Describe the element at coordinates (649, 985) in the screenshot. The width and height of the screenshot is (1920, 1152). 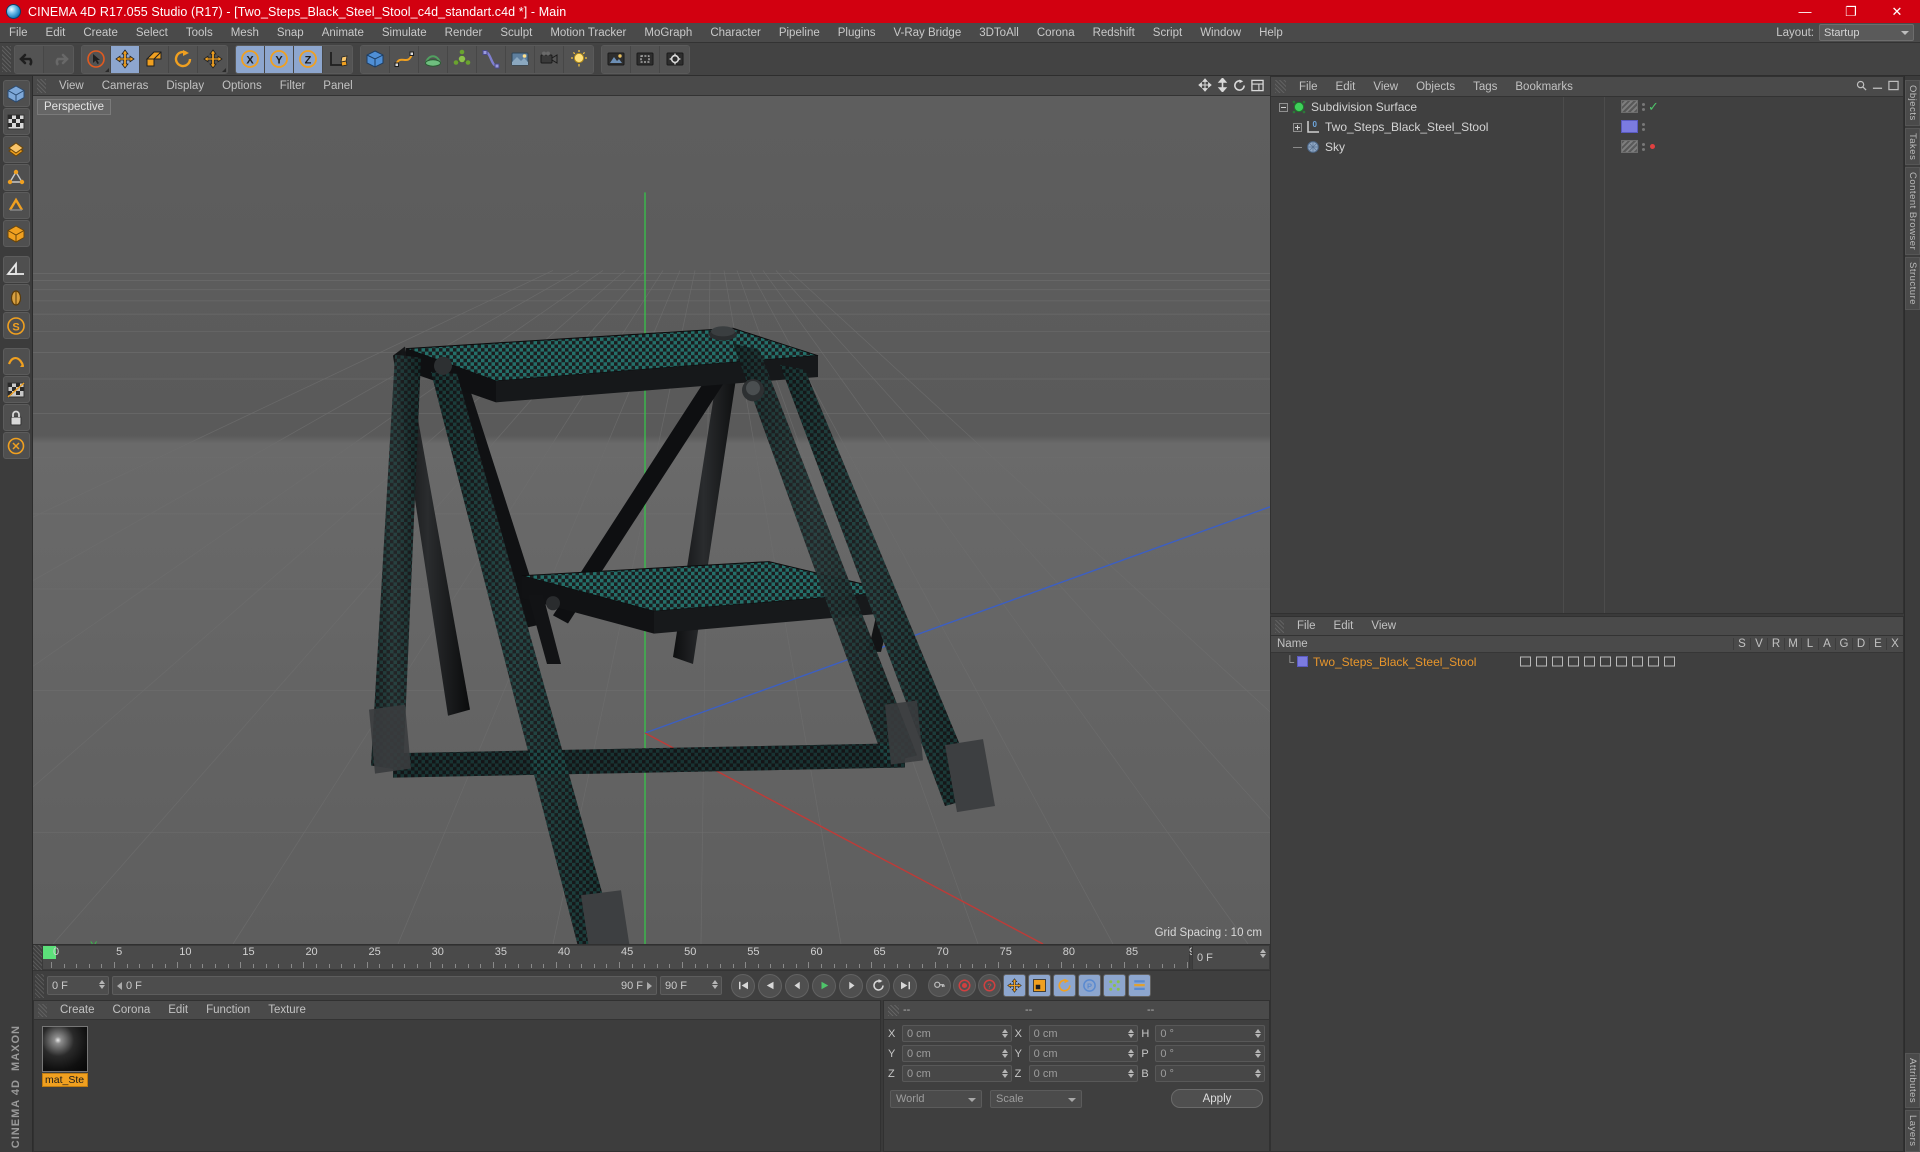
I see `range-right-handle-icon` at that location.